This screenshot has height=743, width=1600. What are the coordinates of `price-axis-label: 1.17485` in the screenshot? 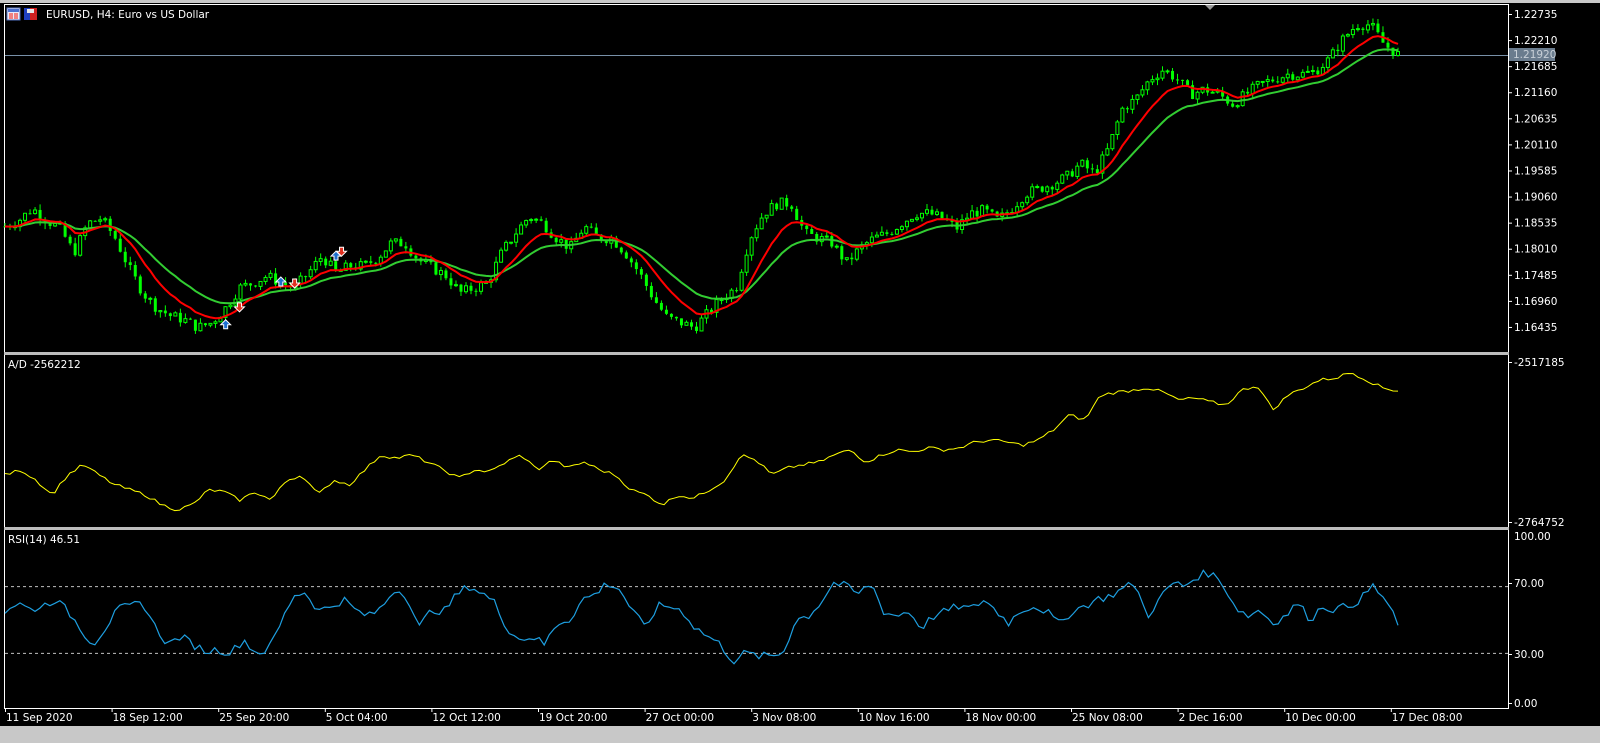 It's located at (1535, 276).